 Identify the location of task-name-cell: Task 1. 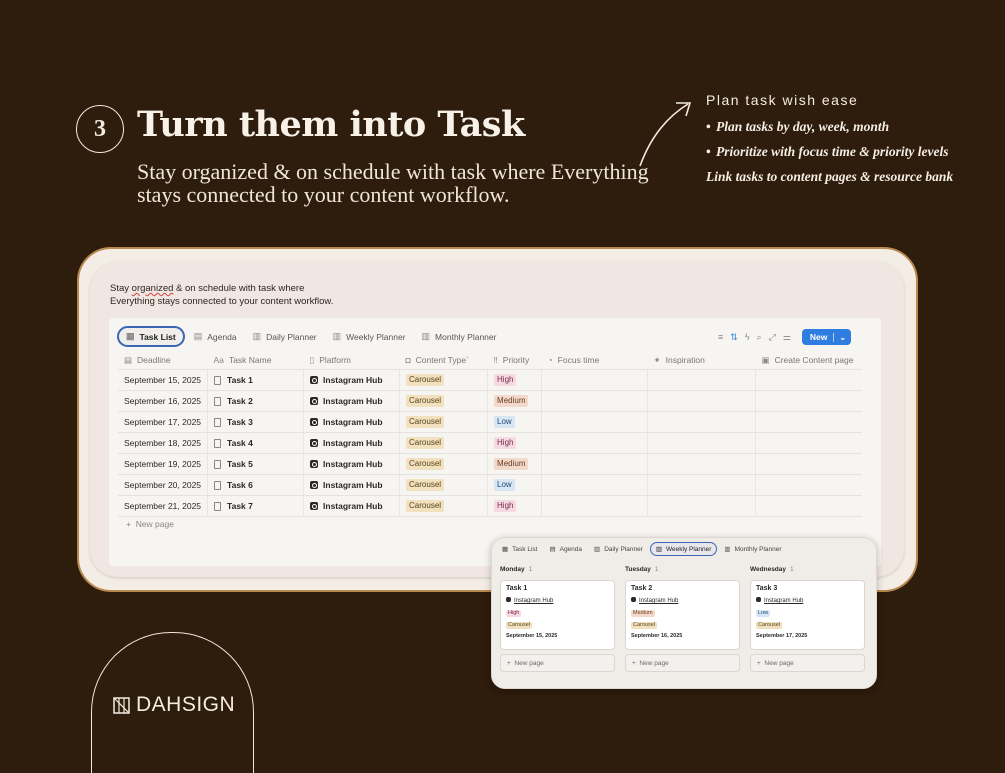
(256, 380).